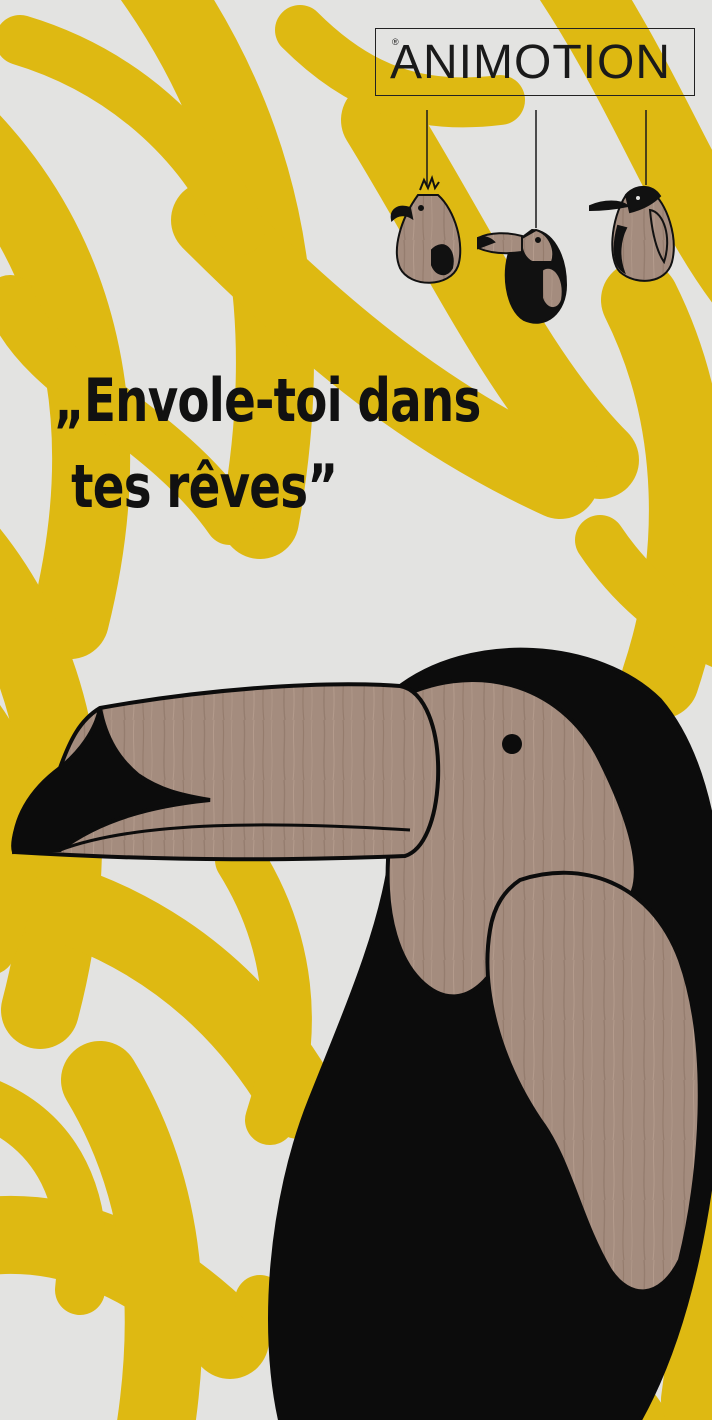 This screenshot has height=1420, width=712. I want to click on headline-line-2: tes rêves”, so click(204, 487).